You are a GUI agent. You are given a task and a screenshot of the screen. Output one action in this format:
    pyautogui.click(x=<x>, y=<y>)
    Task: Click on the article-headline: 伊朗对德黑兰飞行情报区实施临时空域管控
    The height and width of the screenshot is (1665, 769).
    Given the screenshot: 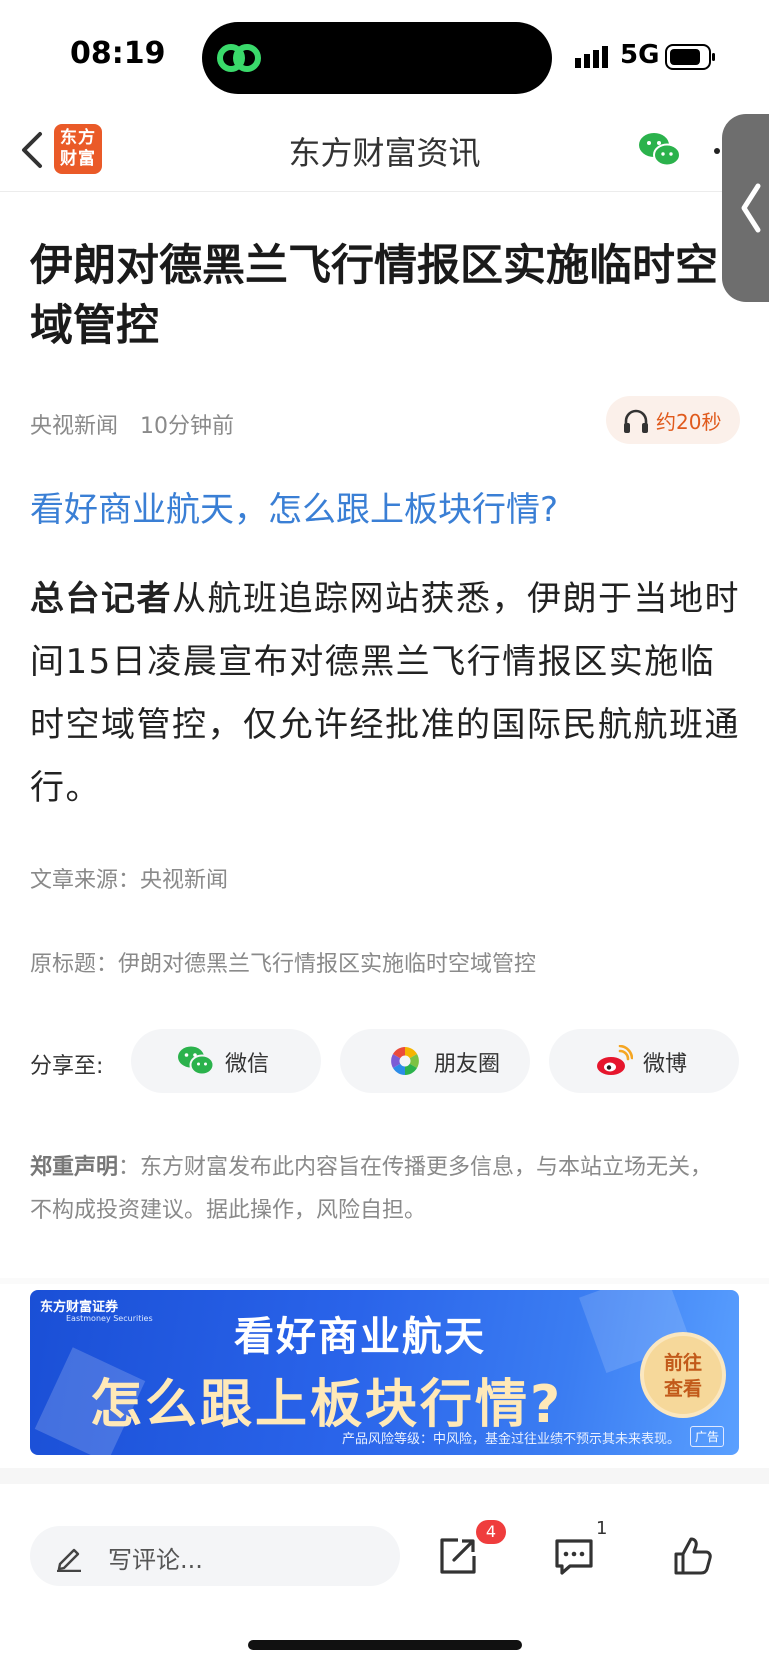 What is the action you would take?
    pyautogui.click(x=374, y=296)
    